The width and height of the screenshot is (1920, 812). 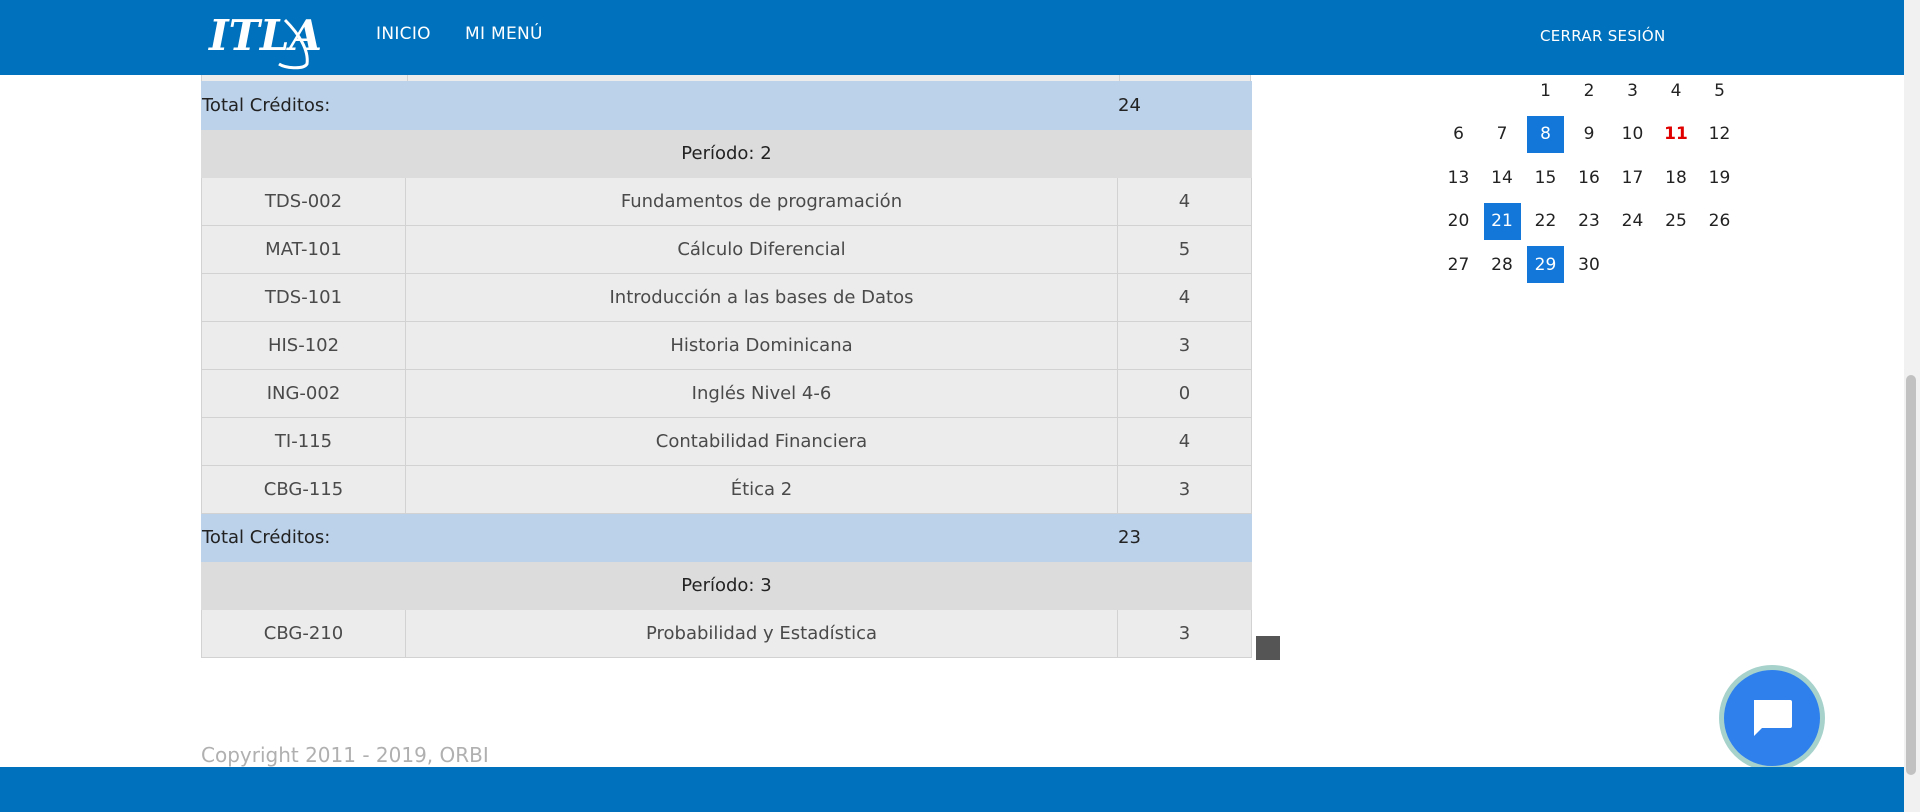 I want to click on calendar-day: 14, so click(x=1502, y=177).